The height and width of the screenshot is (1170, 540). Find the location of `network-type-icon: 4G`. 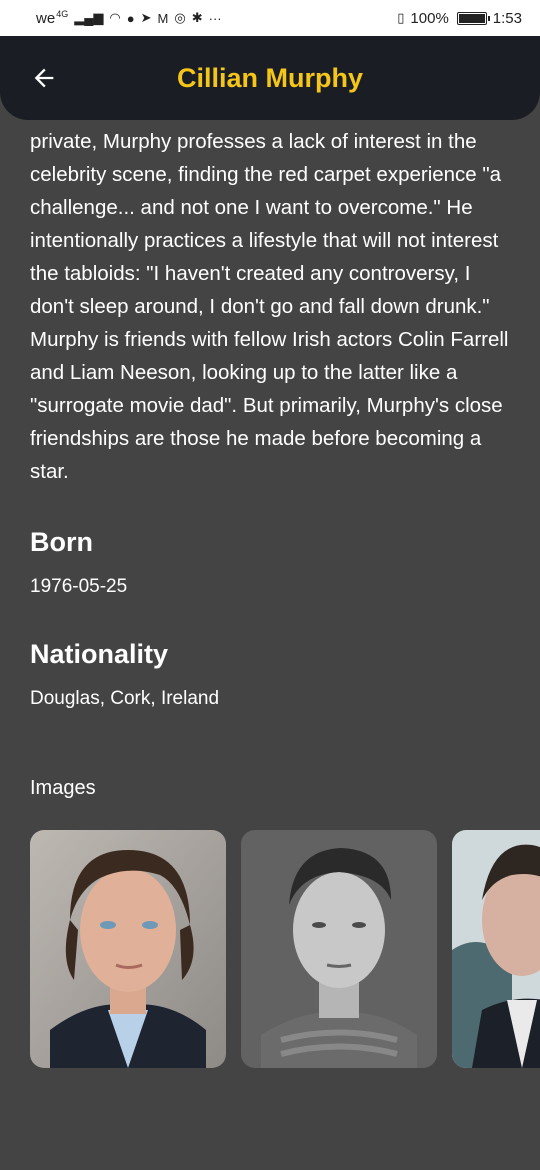

network-type-icon: 4G is located at coordinates (62, 14).